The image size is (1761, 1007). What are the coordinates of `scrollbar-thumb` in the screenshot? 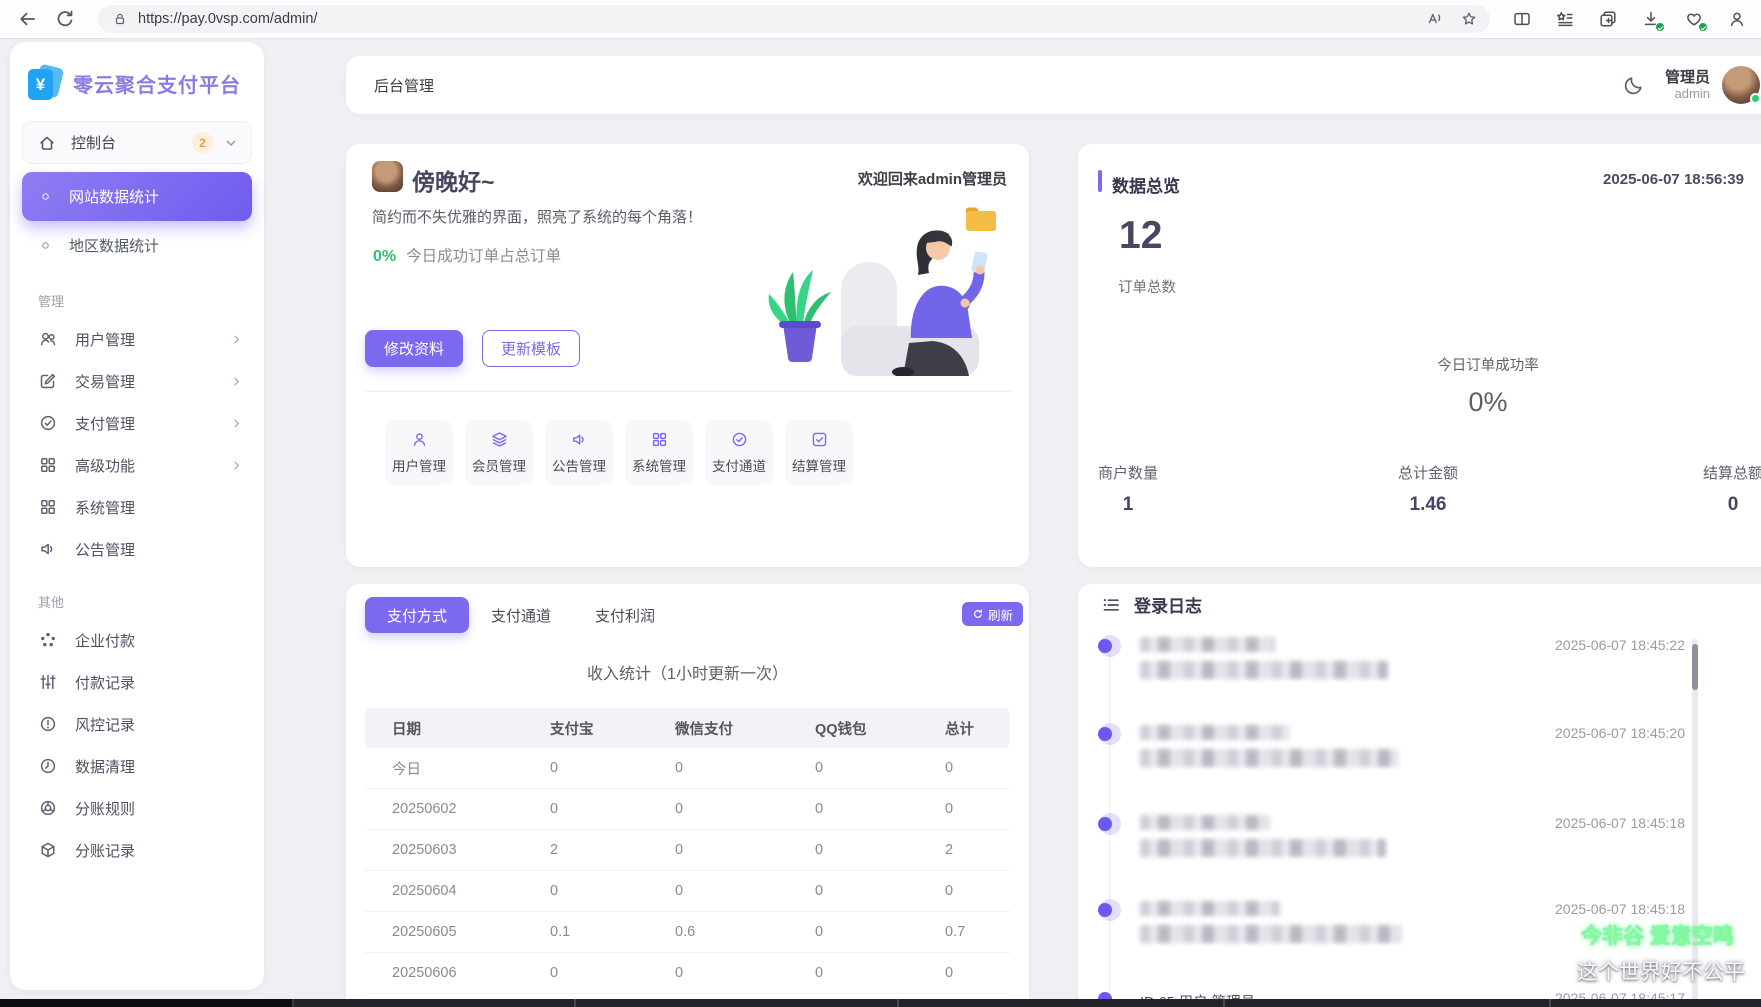 It's located at (1695, 667).